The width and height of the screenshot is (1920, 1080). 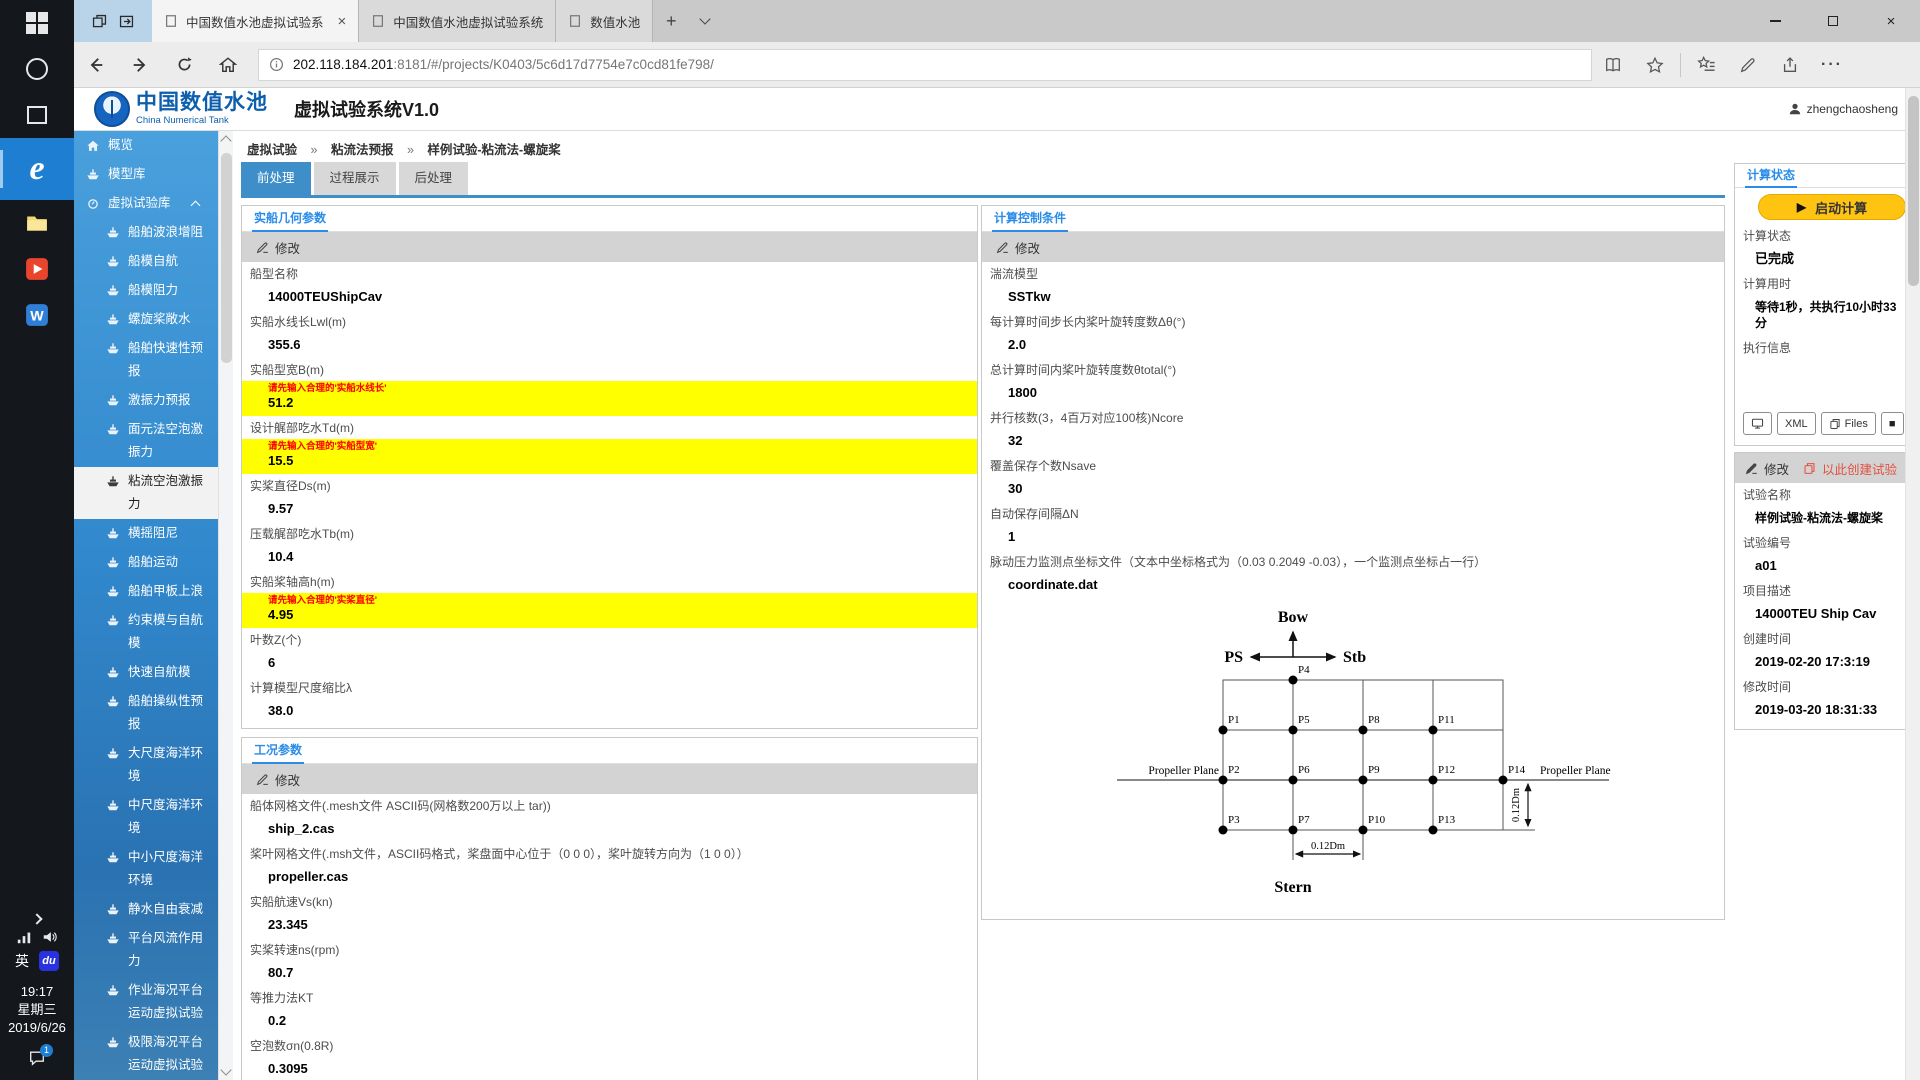 What do you see at coordinates (37, 69) in the screenshot?
I see `cortana-button` at bounding box center [37, 69].